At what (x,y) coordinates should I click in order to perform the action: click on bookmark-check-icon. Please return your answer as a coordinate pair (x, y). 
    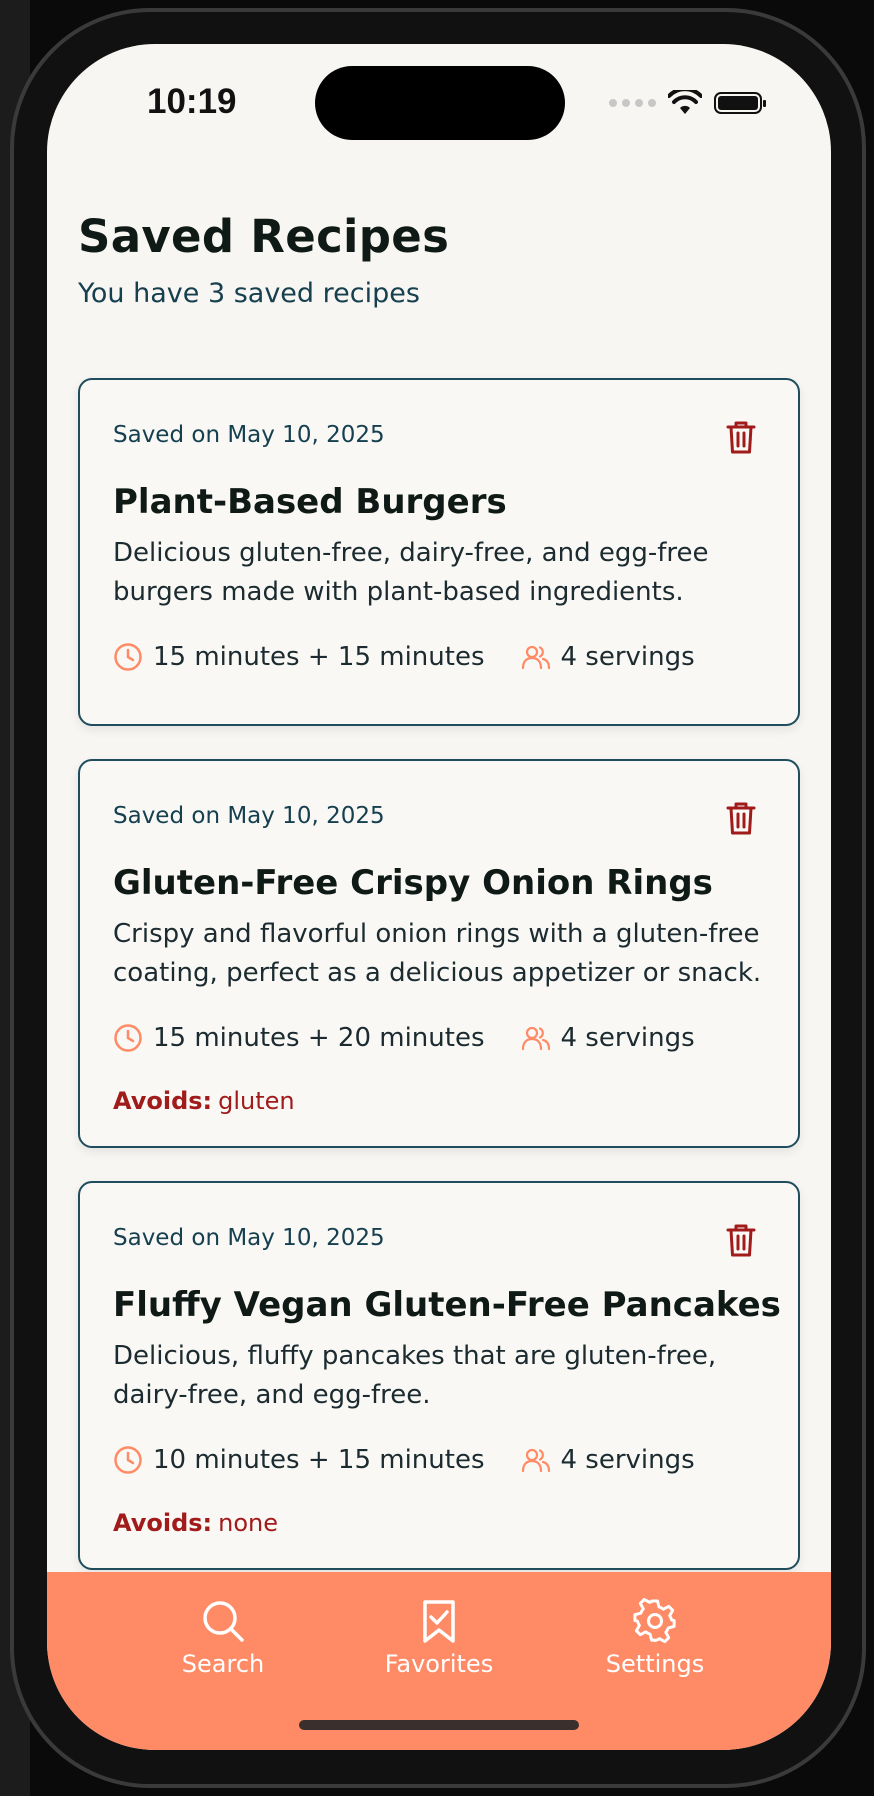
    Looking at the image, I should click on (439, 1621).